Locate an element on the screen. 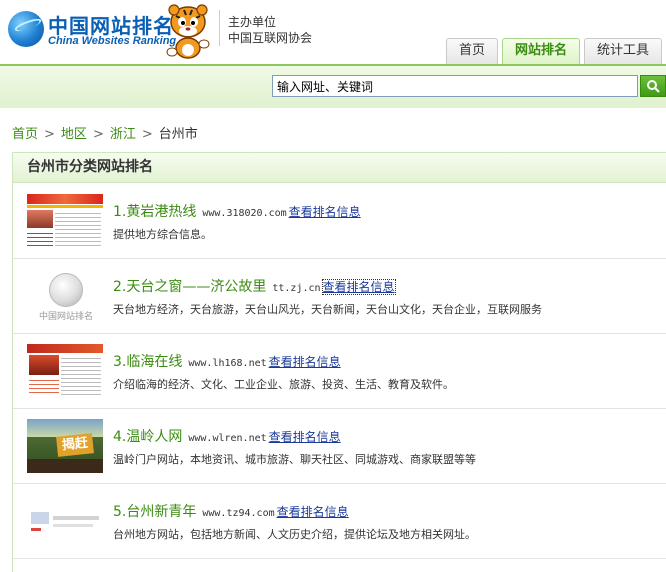  placeholder-globe-icon is located at coordinates (66, 290).